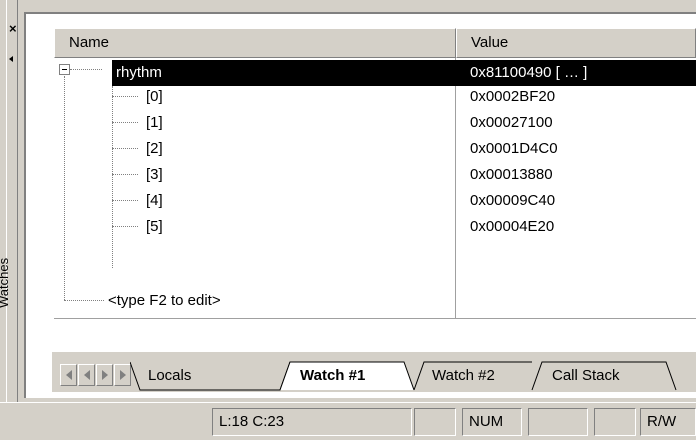 This screenshot has width=696, height=440. I want to click on tab-watch-1: Watch #1, so click(332, 376).